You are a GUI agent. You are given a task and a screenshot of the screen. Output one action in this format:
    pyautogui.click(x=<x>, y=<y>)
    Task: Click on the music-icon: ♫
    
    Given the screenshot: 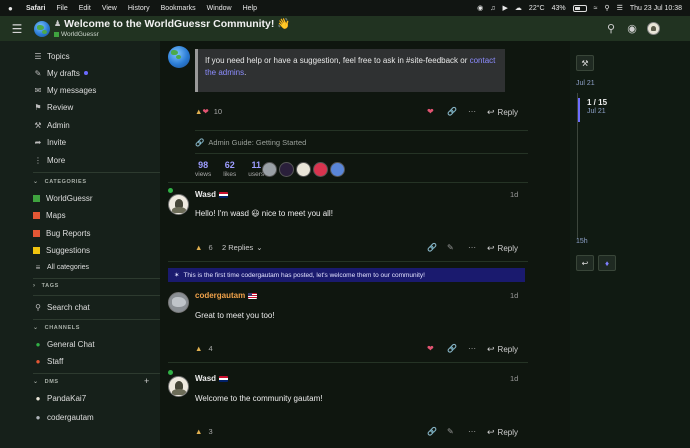 What is the action you would take?
    pyautogui.click(x=492, y=8)
    